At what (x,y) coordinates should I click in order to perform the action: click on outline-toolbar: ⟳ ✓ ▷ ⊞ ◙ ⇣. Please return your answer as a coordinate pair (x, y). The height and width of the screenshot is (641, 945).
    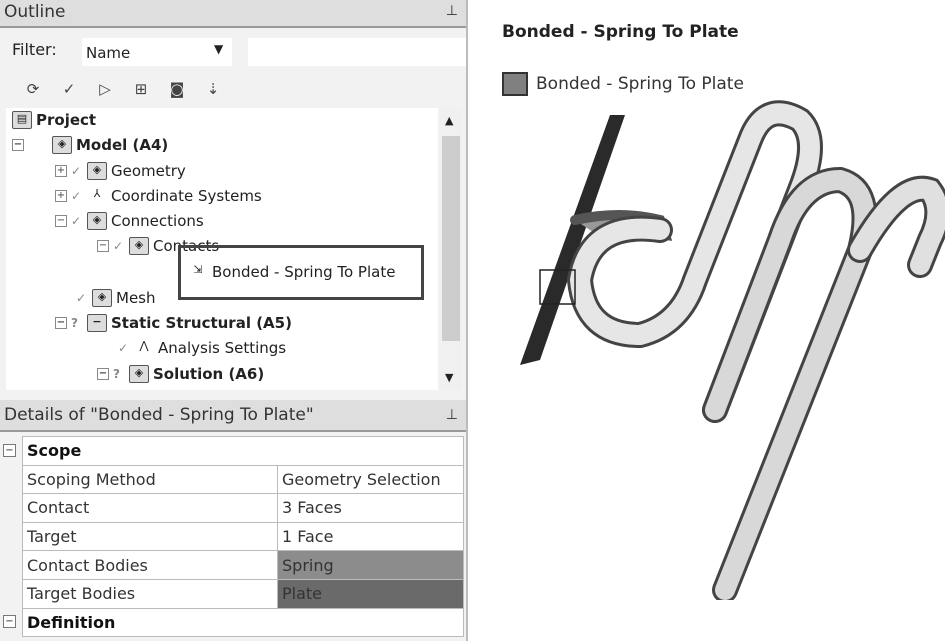
    Looking at the image, I should click on (114, 89).